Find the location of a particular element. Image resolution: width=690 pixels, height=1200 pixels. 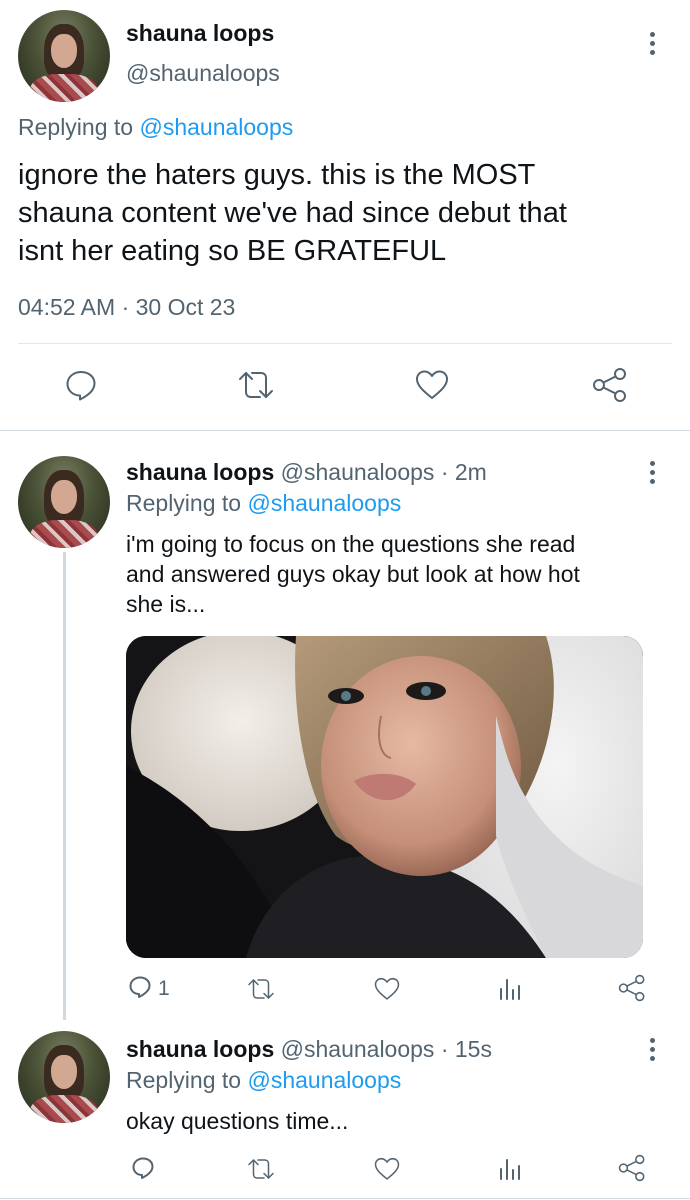

handle-time: @shaunaloops · 2m is located at coordinates (384, 472).